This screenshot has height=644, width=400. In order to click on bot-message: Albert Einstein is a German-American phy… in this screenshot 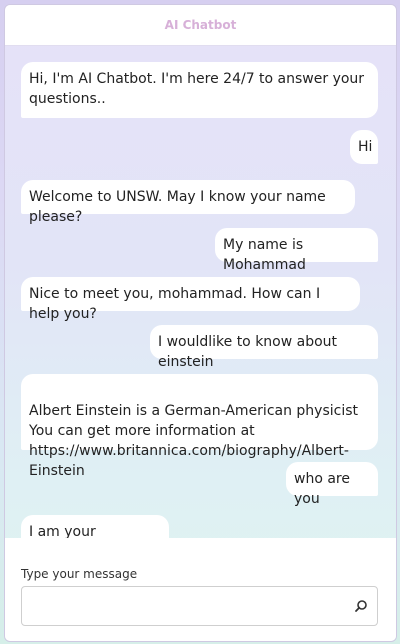, I will do `click(199, 426)`.